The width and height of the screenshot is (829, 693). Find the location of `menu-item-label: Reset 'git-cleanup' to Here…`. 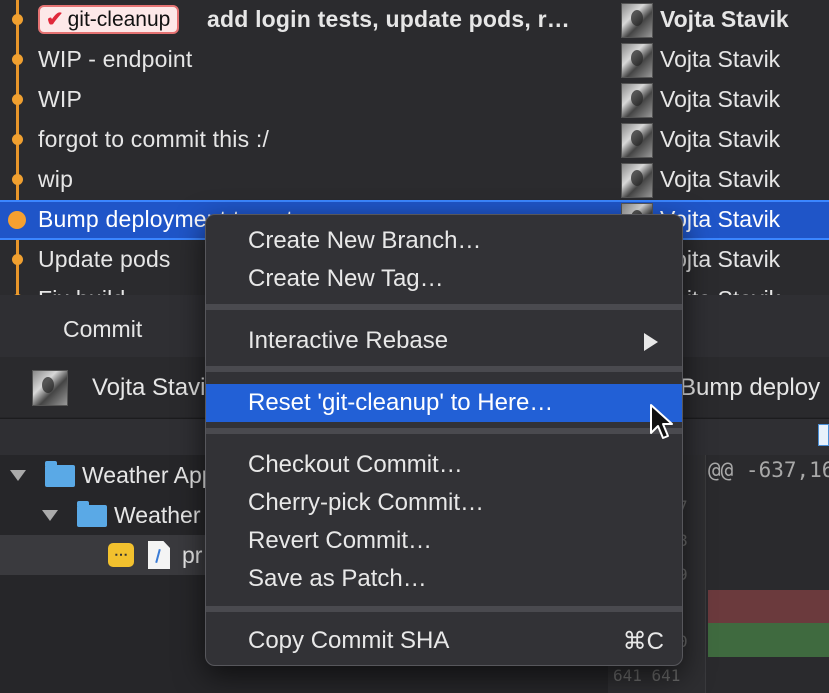

menu-item-label: Reset 'git-cleanup' to Here… is located at coordinates (401, 402).